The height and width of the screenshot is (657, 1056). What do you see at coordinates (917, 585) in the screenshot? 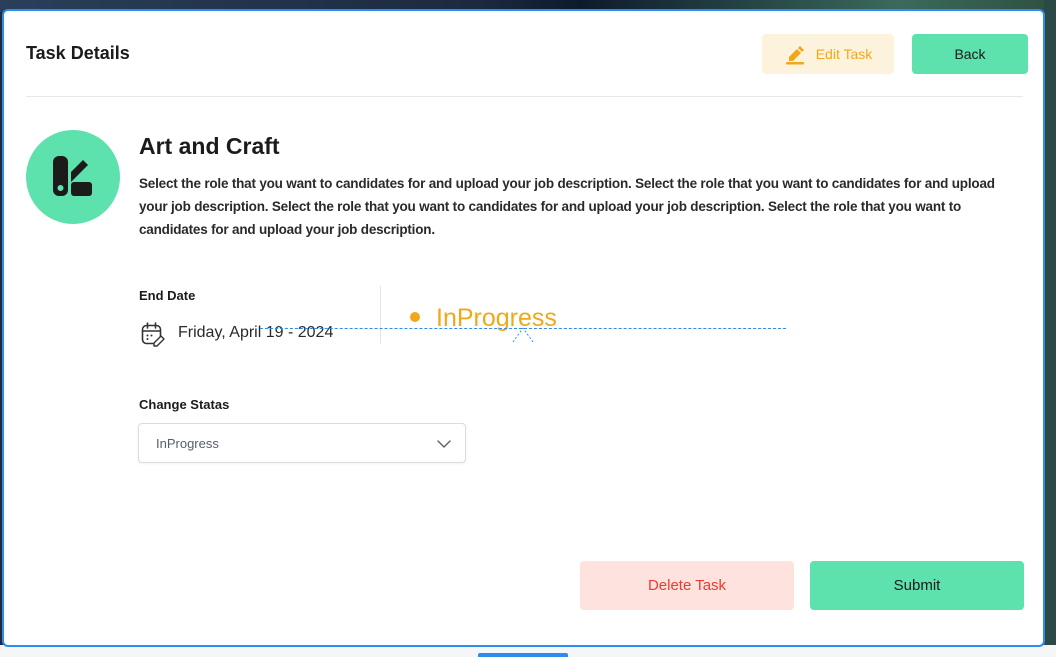
I see `submit-button: Submit` at bounding box center [917, 585].